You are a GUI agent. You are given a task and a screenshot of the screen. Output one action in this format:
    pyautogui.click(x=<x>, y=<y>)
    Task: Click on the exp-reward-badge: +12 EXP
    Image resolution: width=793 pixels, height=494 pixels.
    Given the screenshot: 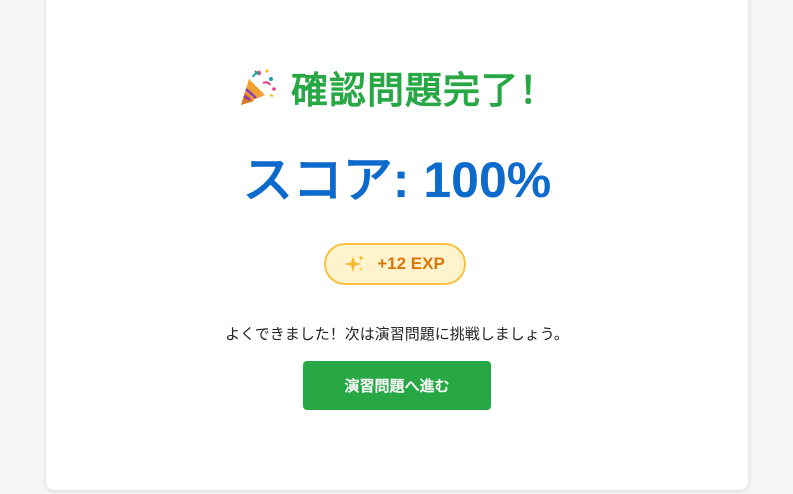 What is the action you would take?
    pyautogui.click(x=395, y=264)
    